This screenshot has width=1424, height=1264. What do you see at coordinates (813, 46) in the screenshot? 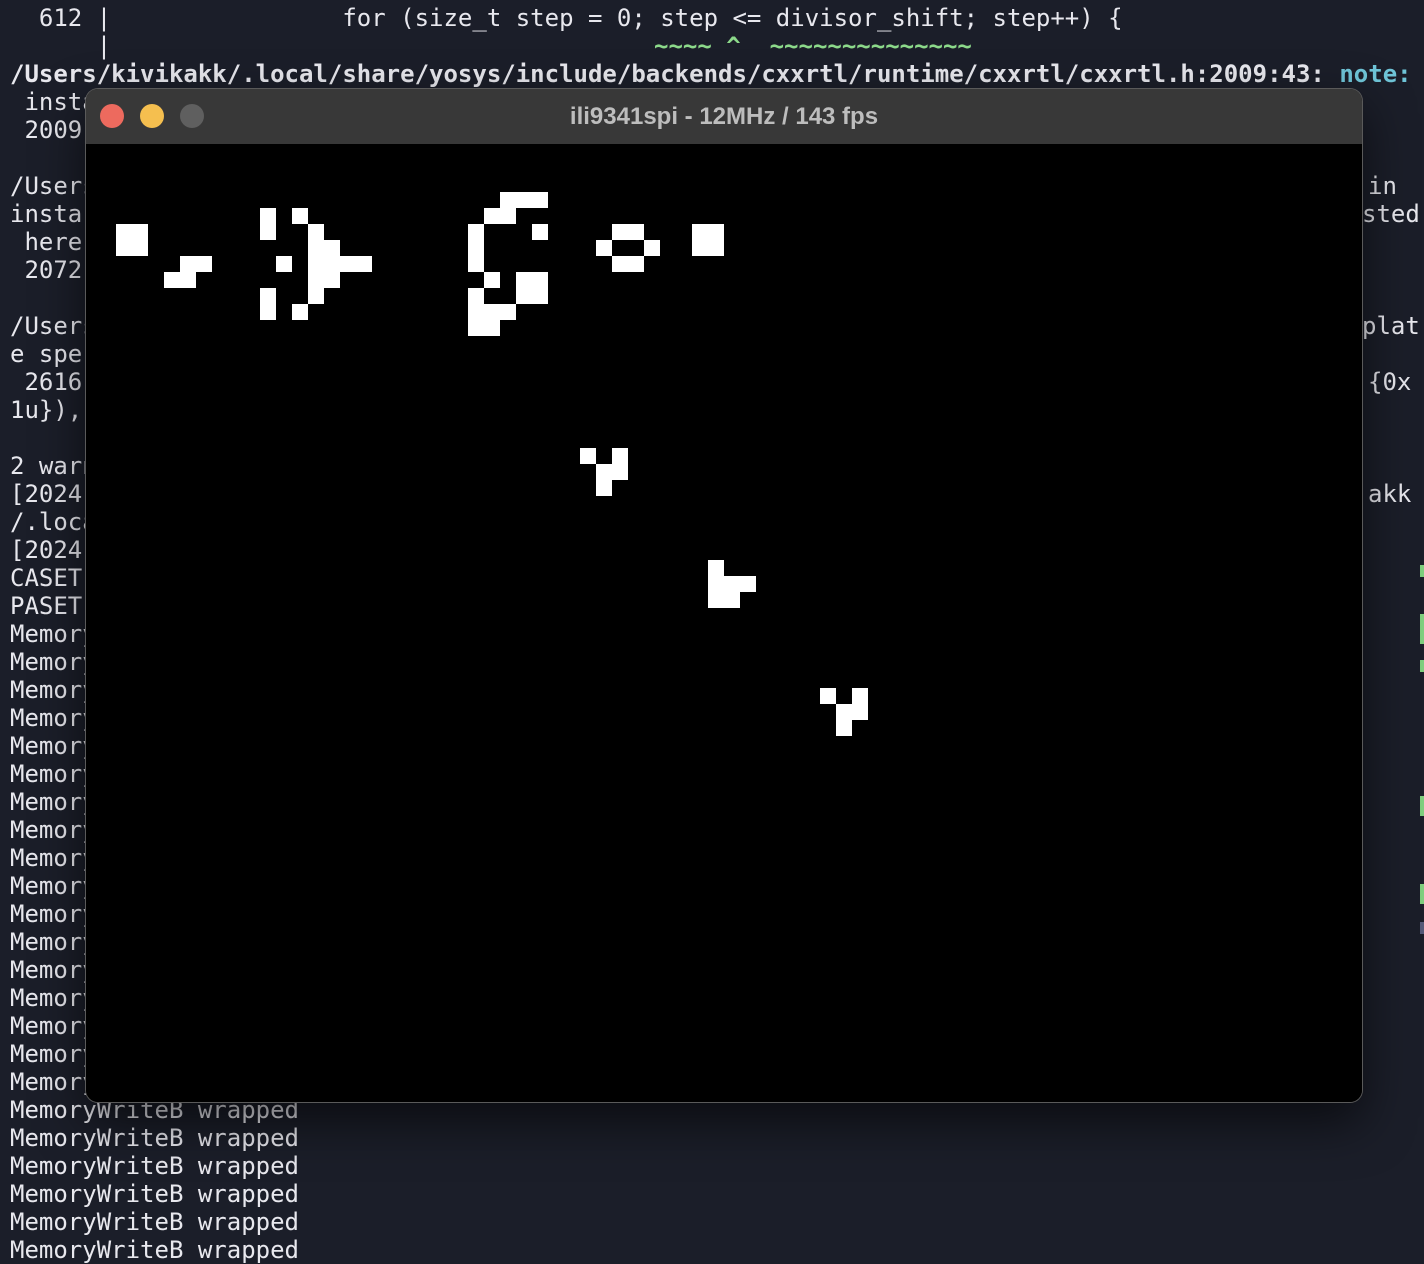
I see `terminal-tilde-markers: ~~~~ ^ ~~~~~~~~~~~~~~` at bounding box center [813, 46].